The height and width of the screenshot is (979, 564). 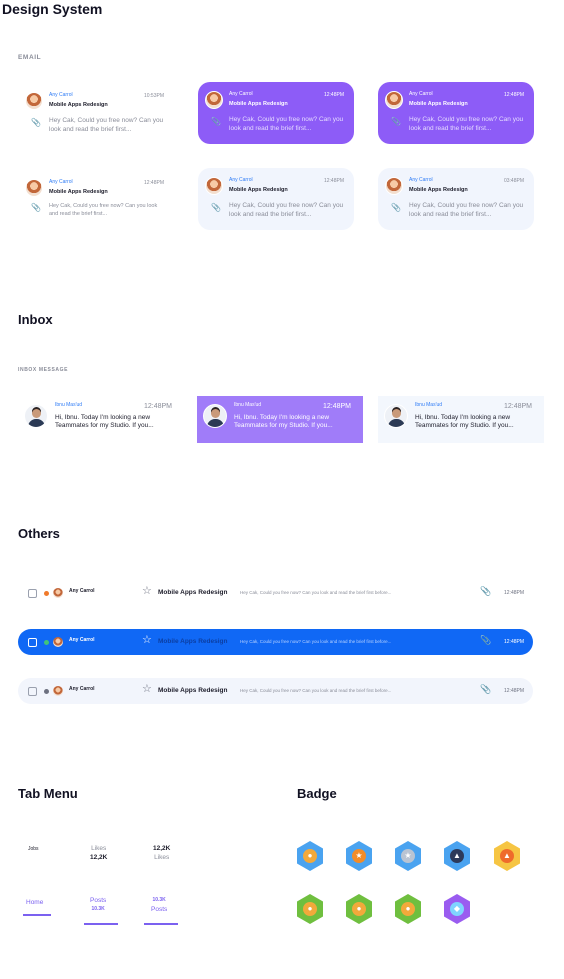 I want to click on tab-jobs: Jobs, so click(x=33, y=849).